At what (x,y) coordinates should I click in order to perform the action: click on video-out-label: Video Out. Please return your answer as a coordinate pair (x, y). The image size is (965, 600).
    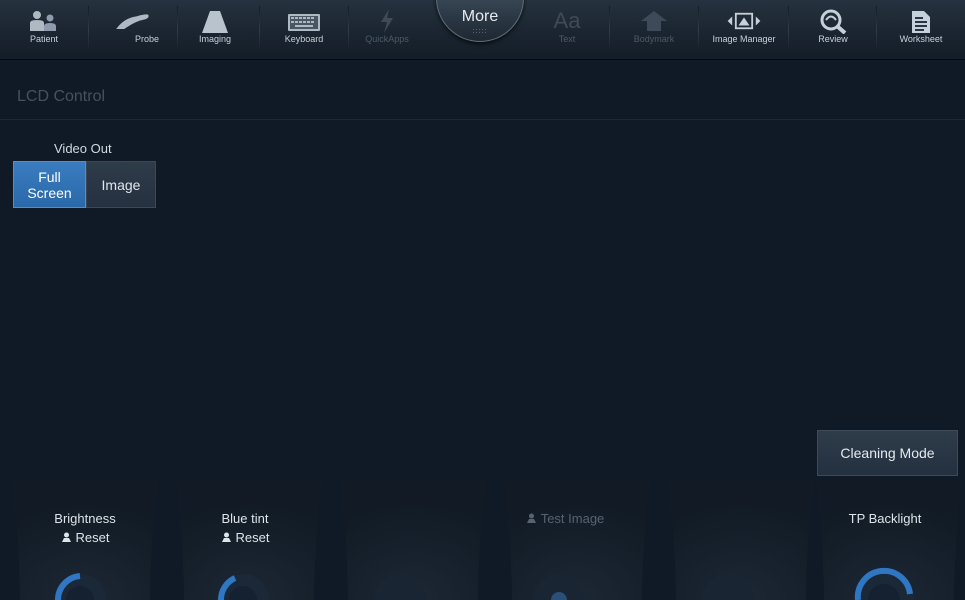
    Looking at the image, I should click on (83, 148).